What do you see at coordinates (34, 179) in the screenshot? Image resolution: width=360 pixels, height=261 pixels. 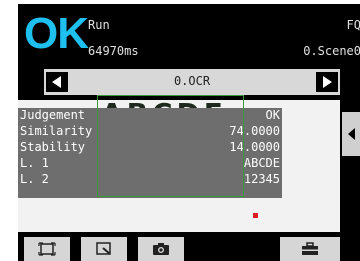 I see `result-label: L. 2` at bounding box center [34, 179].